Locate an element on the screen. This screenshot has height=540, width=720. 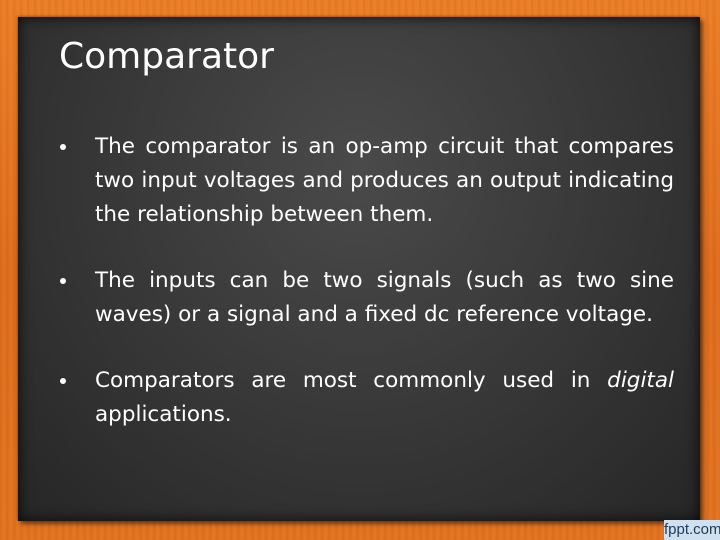
watermark-link: fppt.com is located at coordinates (692, 530).